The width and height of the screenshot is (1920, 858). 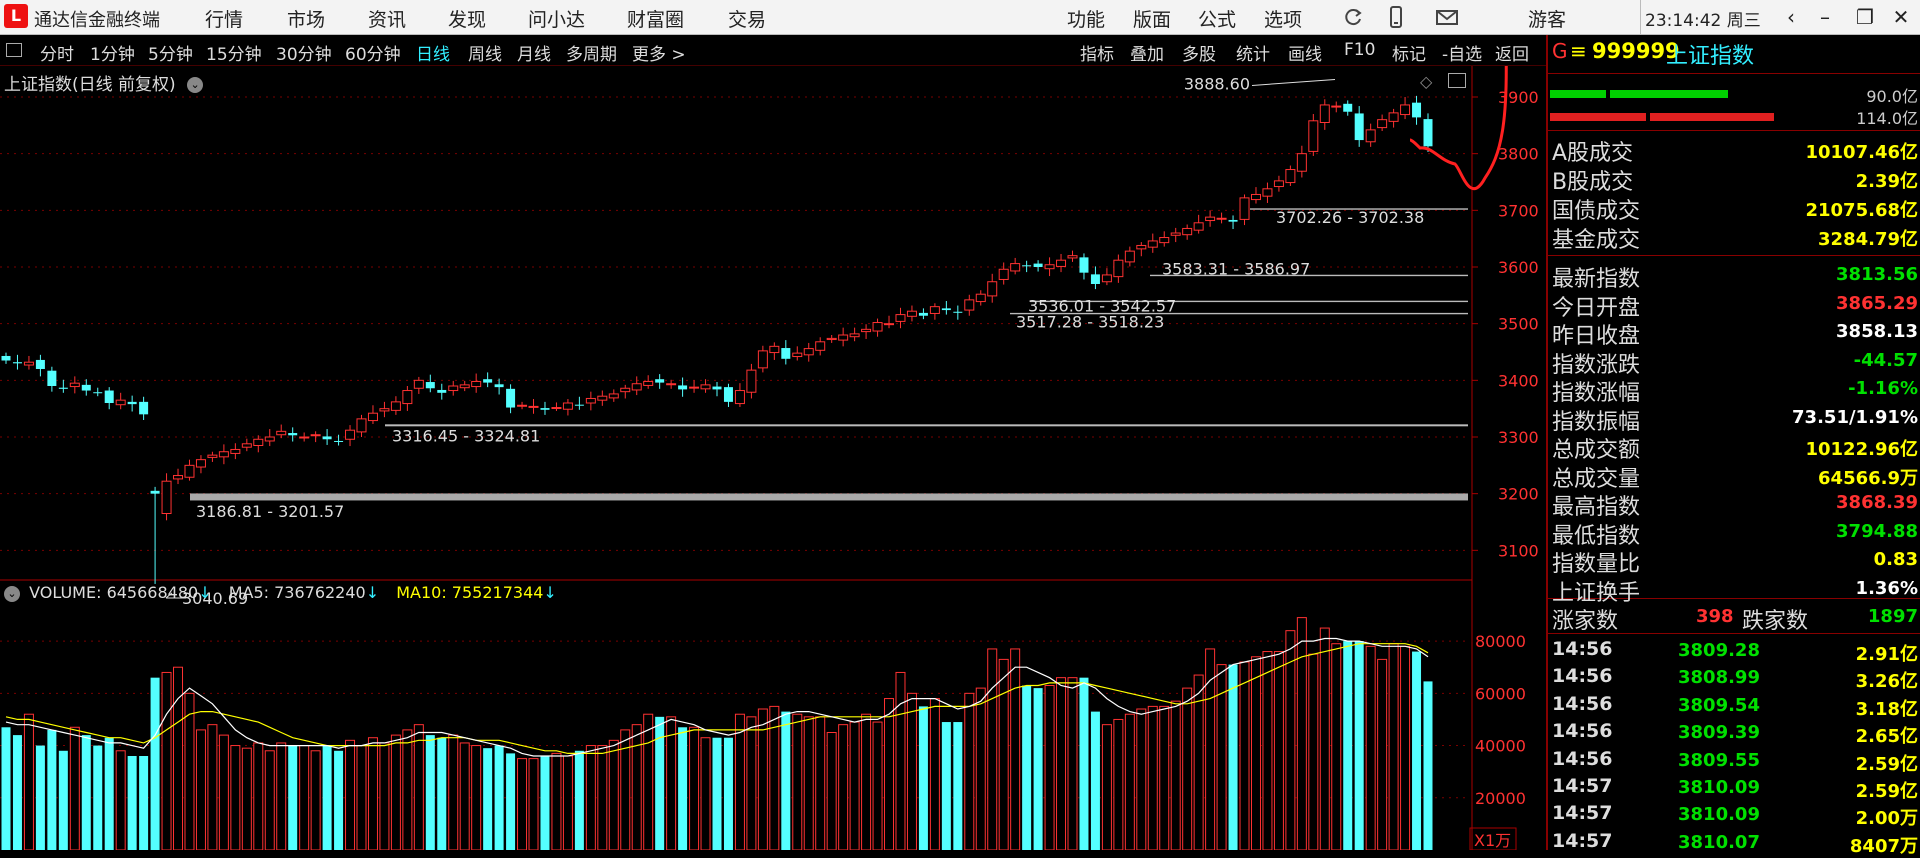 I want to click on menu-gongneng: 功能, so click(x=1086, y=18).